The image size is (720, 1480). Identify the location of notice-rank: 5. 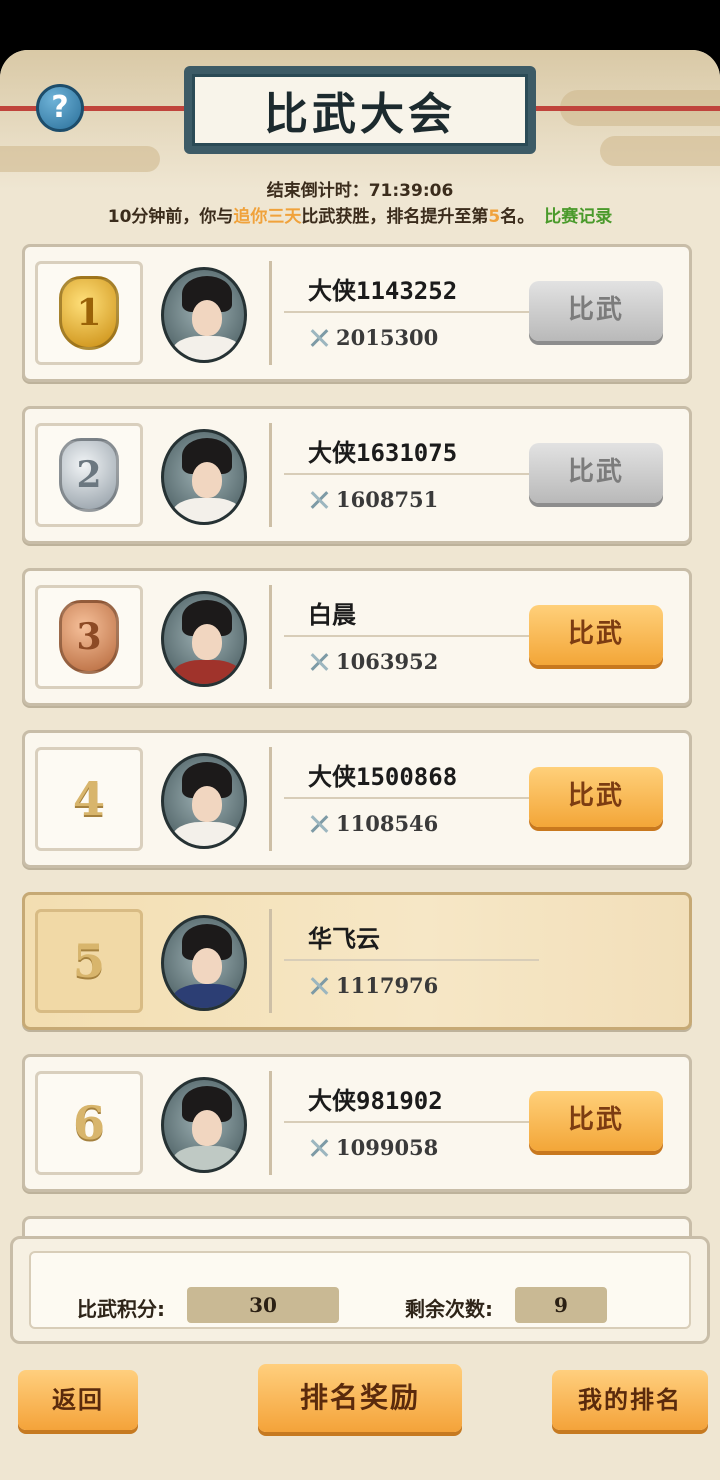
(494, 217).